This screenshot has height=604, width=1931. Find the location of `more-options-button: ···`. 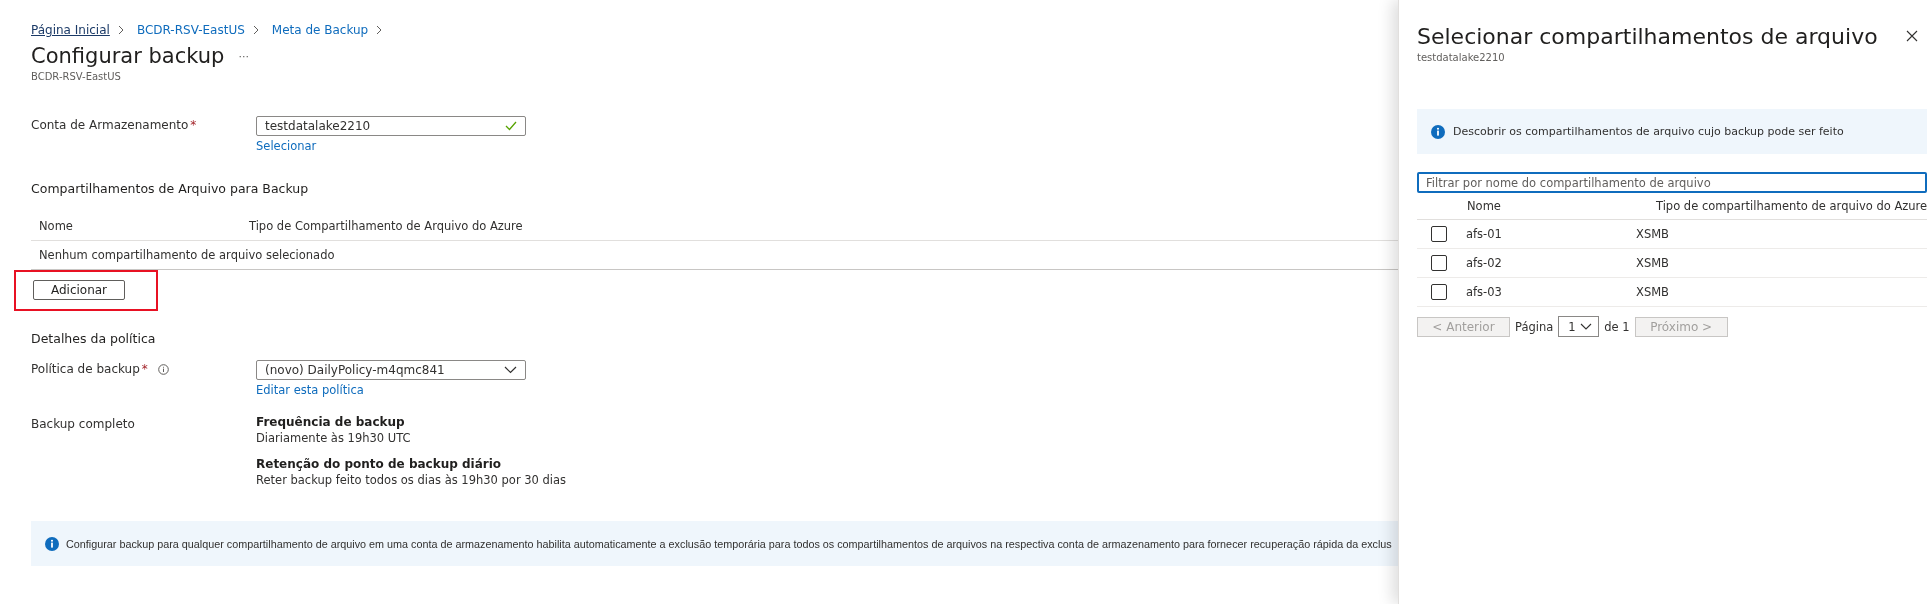

more-options-button: ··· is located at coordinates (243, 56).